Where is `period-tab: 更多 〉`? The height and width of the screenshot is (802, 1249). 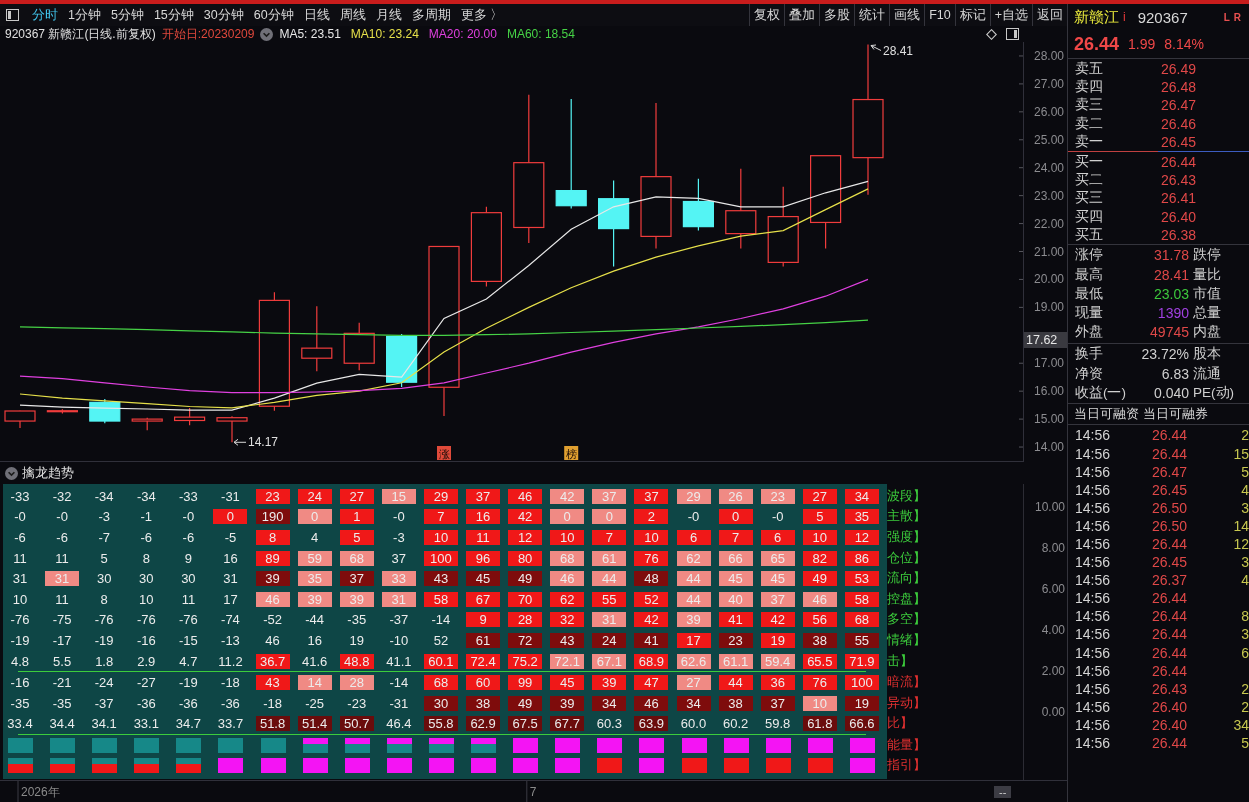
period-tab: 更多 〉 is located at coordinates (482, 15).